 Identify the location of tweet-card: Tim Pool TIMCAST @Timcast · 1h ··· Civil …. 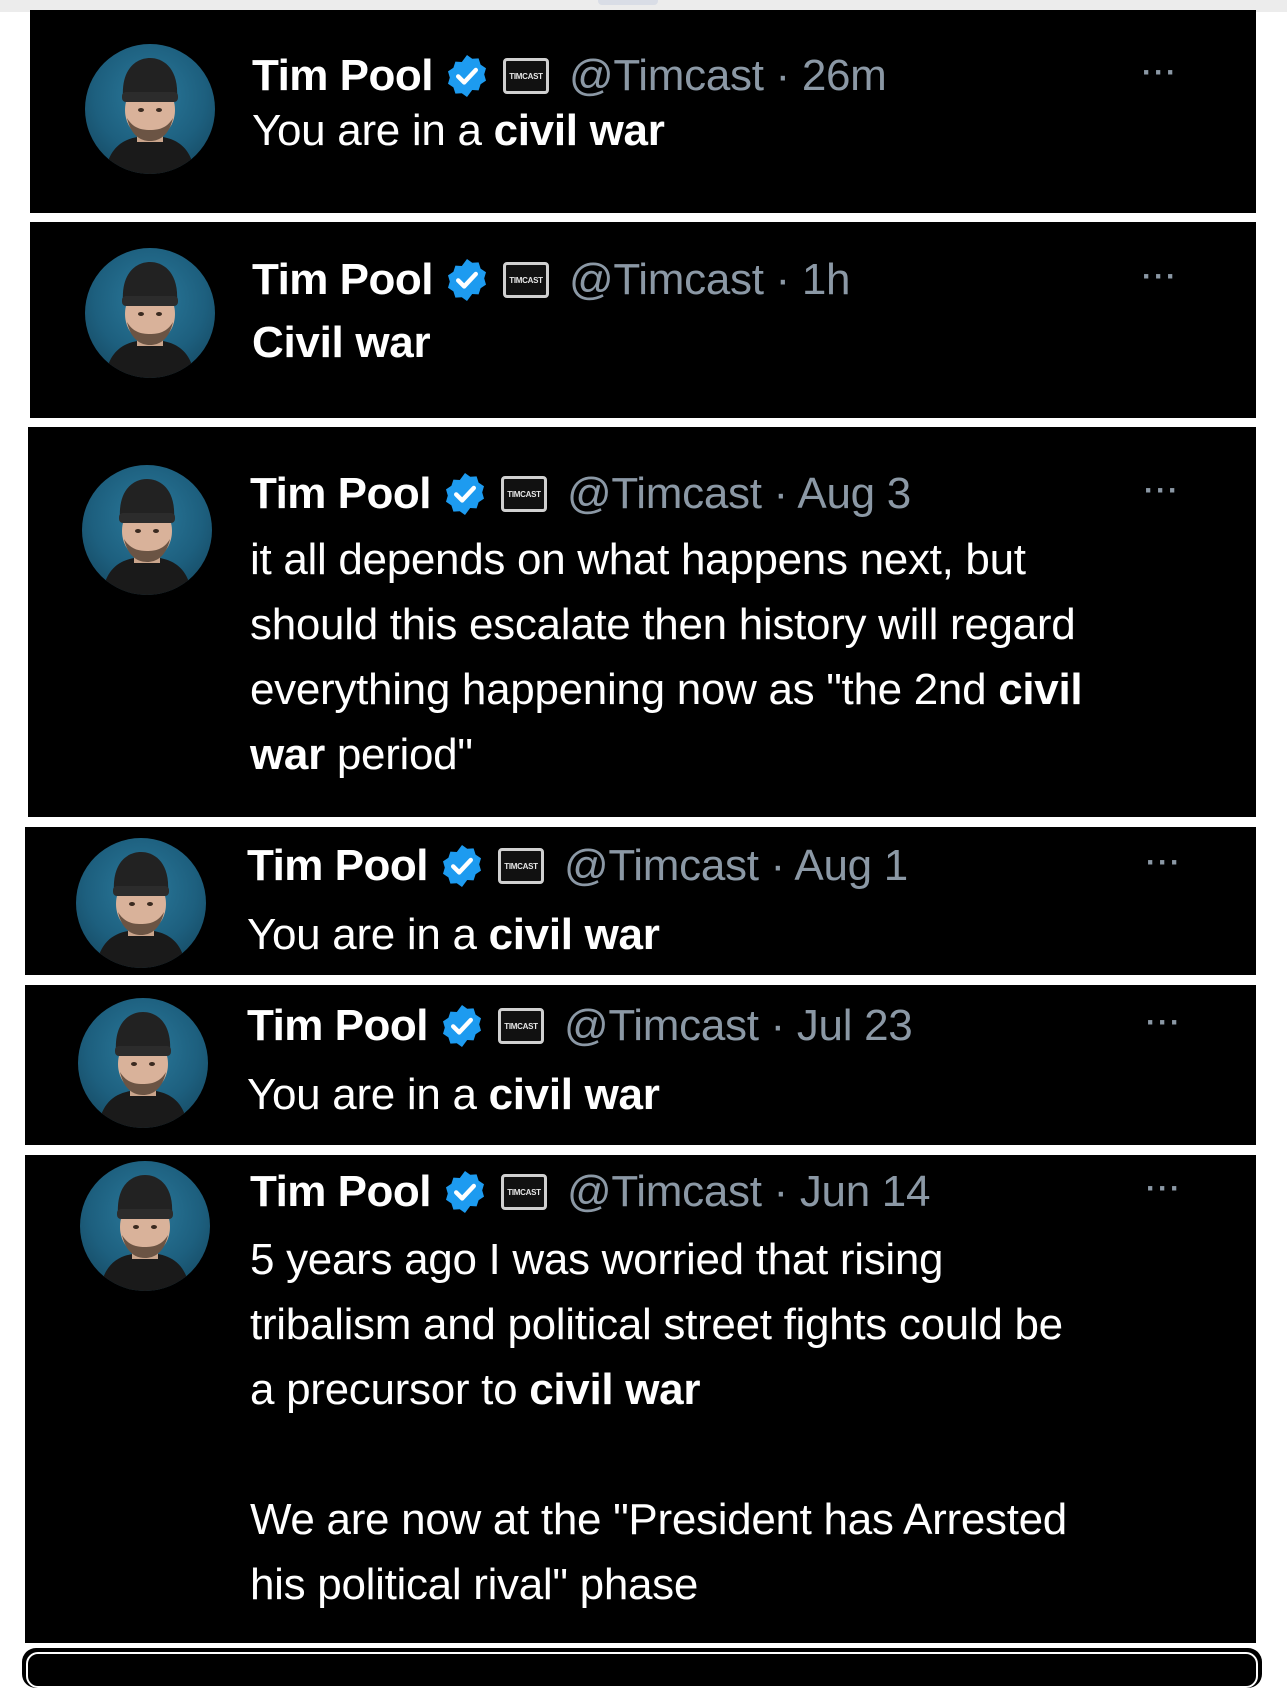
(643, 320).